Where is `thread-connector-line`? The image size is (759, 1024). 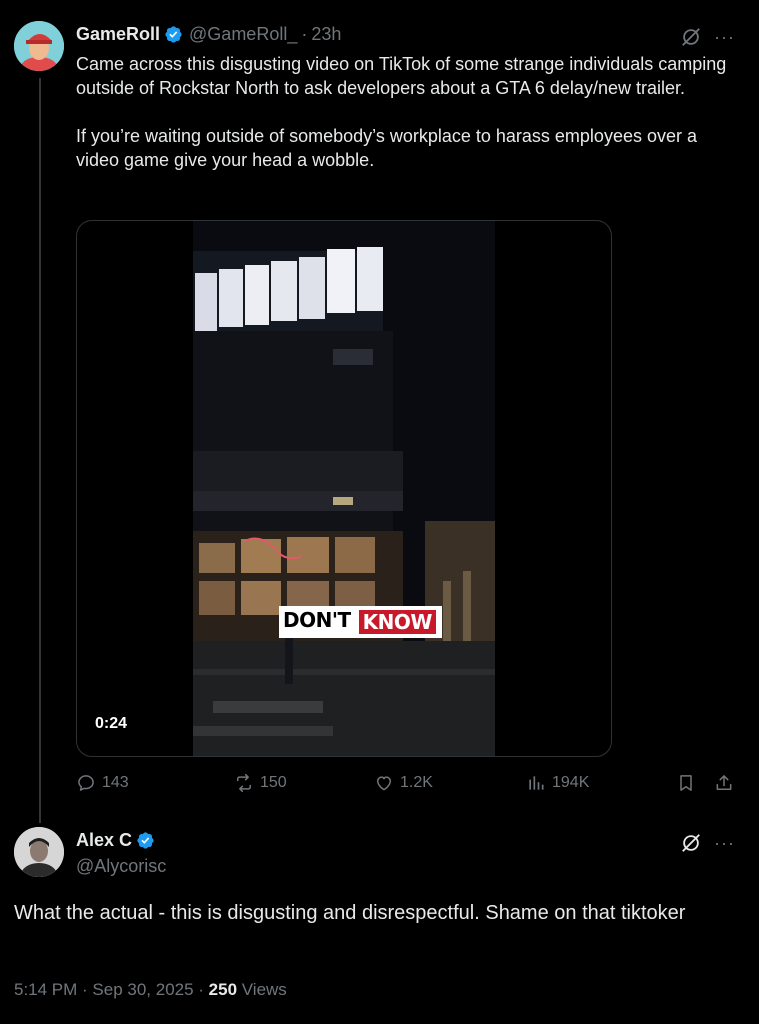 thread-connector-line is located at coordinates (40, 450).